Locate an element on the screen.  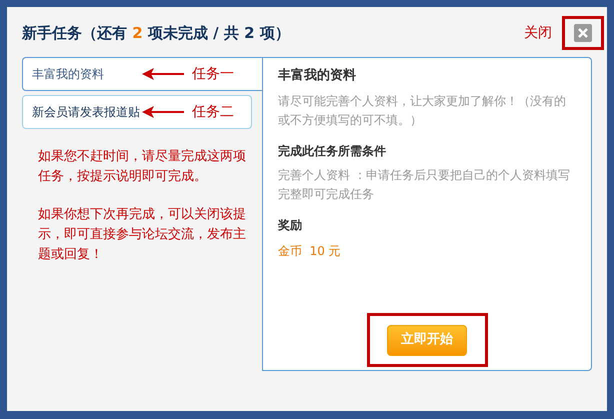
close-link: 关闭 is located at coordinates (538, 33).